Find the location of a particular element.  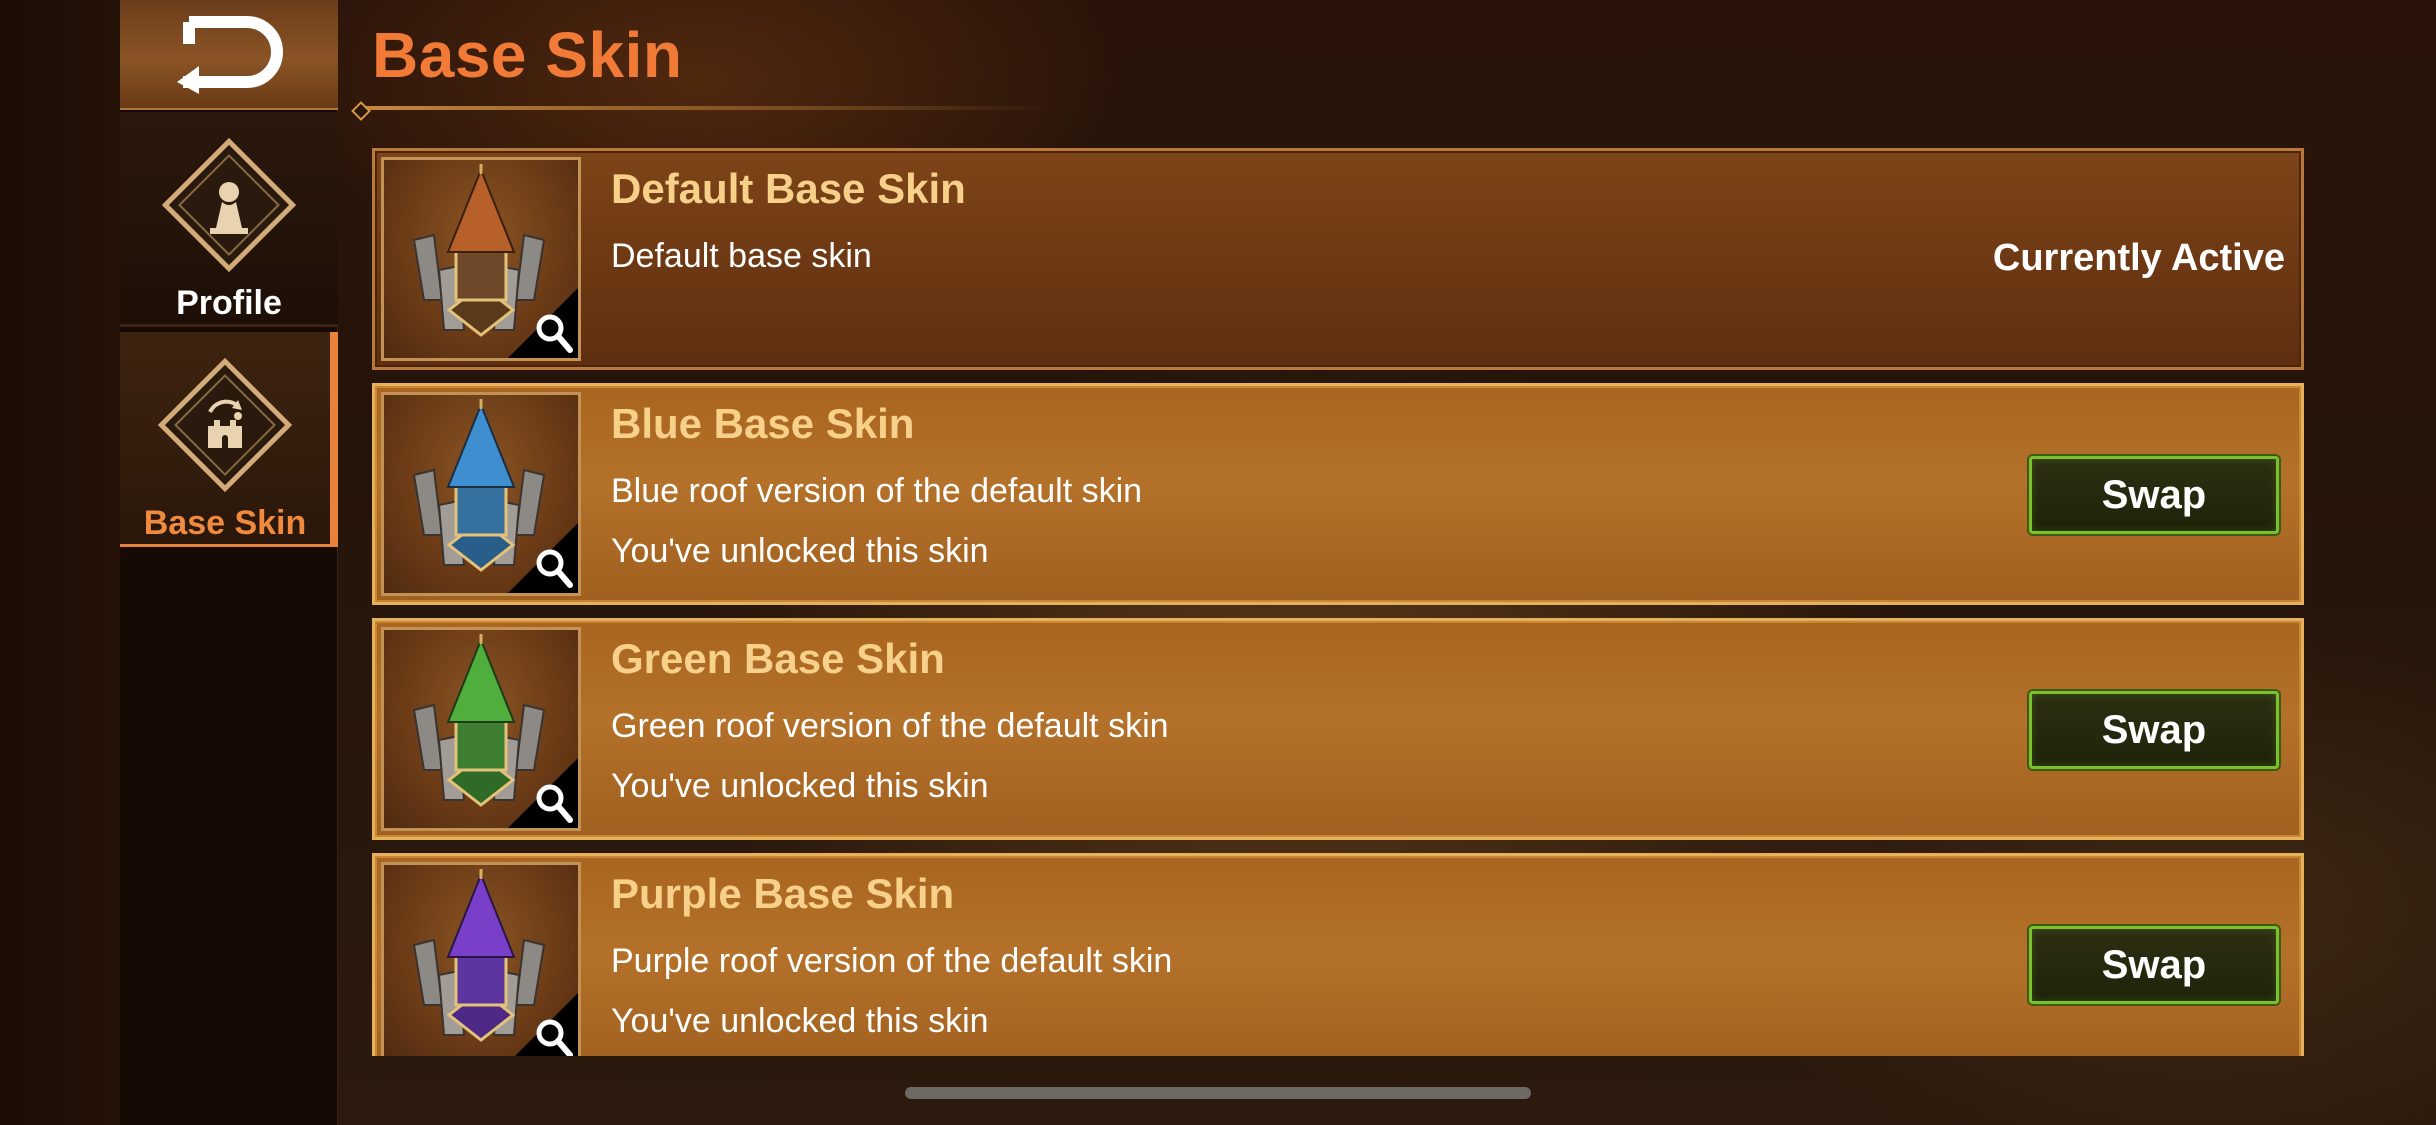

left-margin is located at coordinates (60, 562).